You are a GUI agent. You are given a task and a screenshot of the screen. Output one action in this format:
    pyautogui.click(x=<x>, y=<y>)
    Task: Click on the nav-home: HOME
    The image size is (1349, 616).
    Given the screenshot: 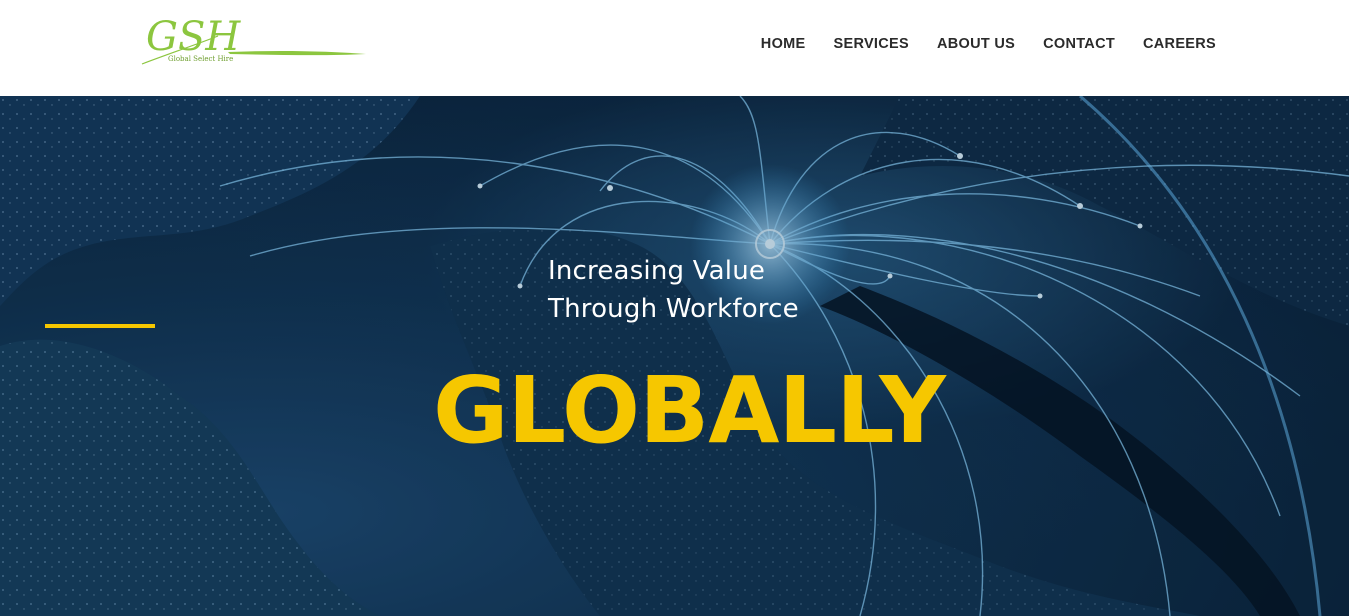 What is the action you would take?
    pyautogui.click(x=783, y=44)
    